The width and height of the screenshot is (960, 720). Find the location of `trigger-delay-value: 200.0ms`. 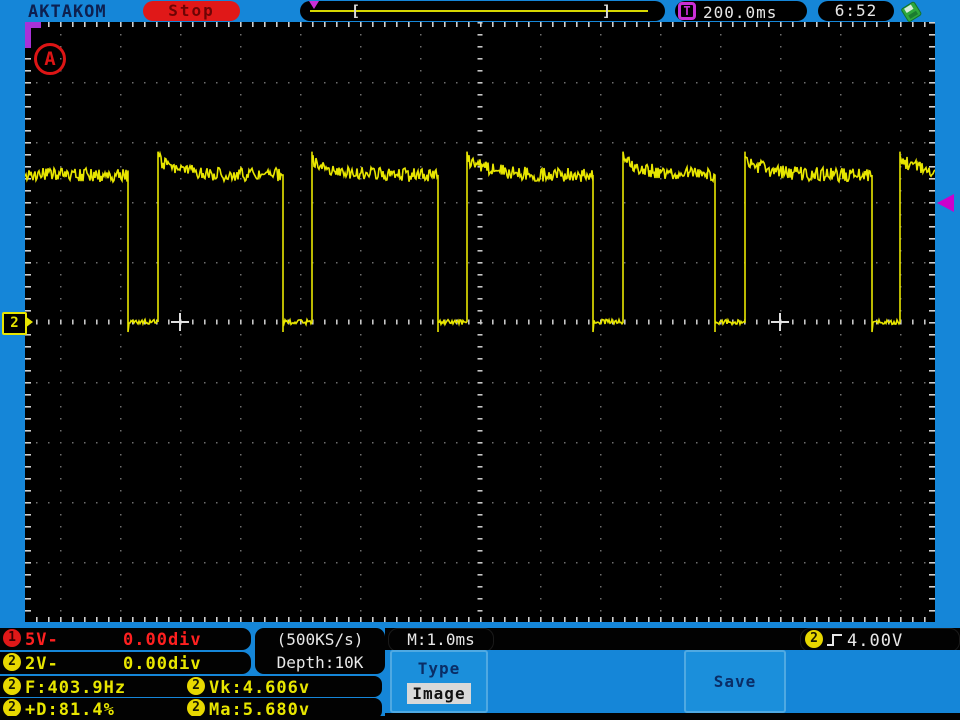

trigger-delay-value: 200.0ms is located at coordinates (740, 12).